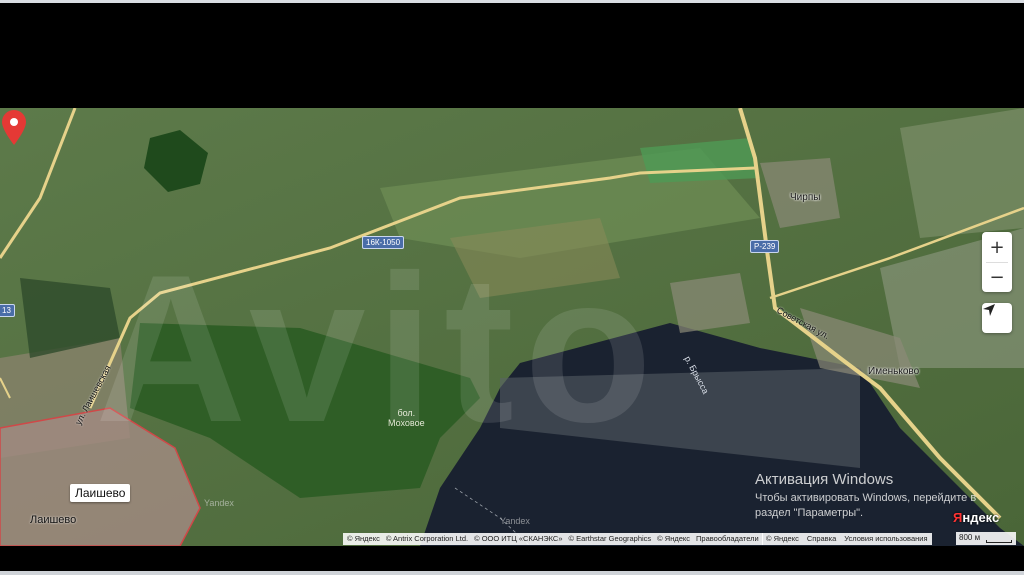  Describe the element at coordinates (824, 479) in the screenshot. I see `activation-title: Активация Windows` at that location.